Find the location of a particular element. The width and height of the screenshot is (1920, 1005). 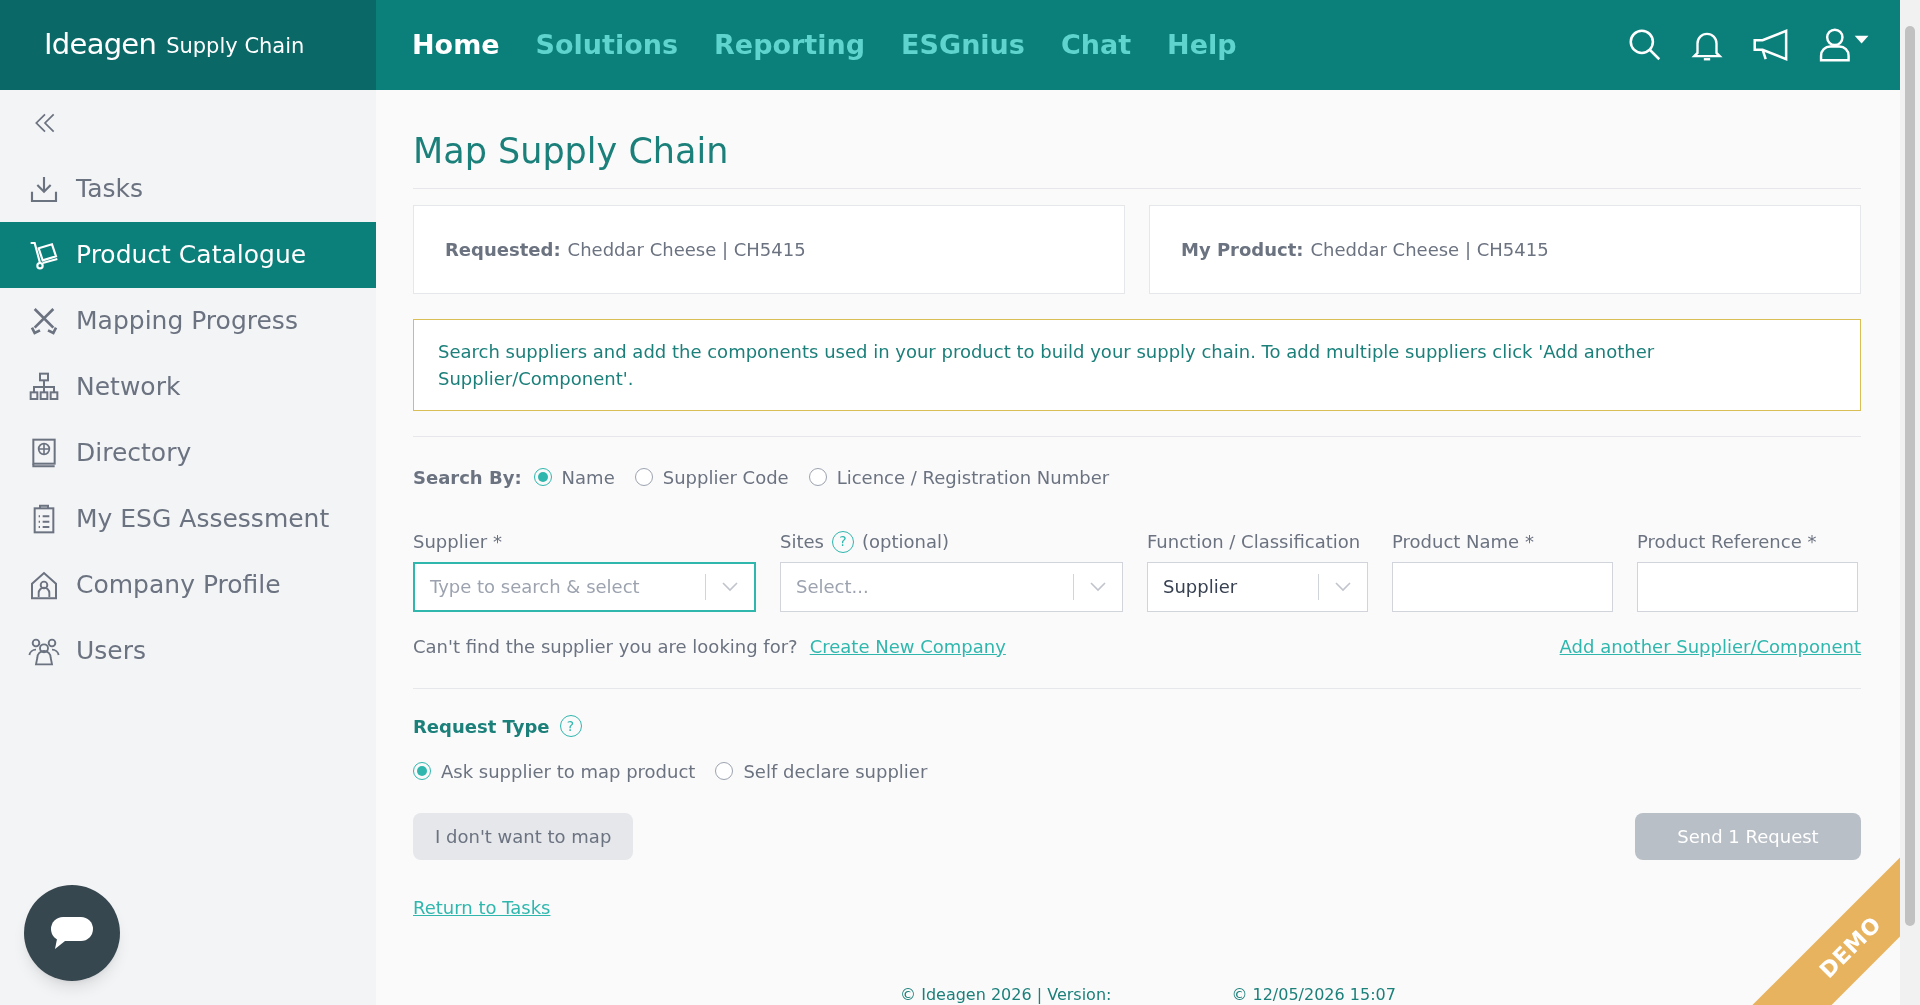

select-field: Type to search & select is located at coordinates (584, 586).